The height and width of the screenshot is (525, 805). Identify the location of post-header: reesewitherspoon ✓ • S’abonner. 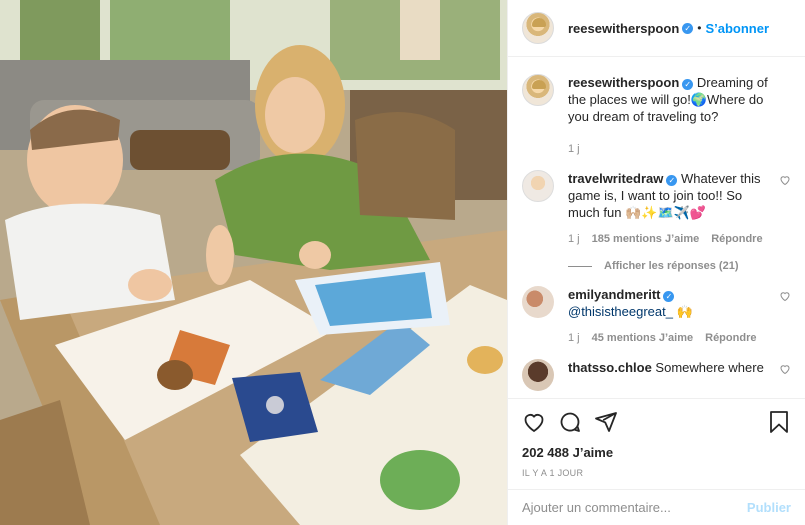
(656, 28).